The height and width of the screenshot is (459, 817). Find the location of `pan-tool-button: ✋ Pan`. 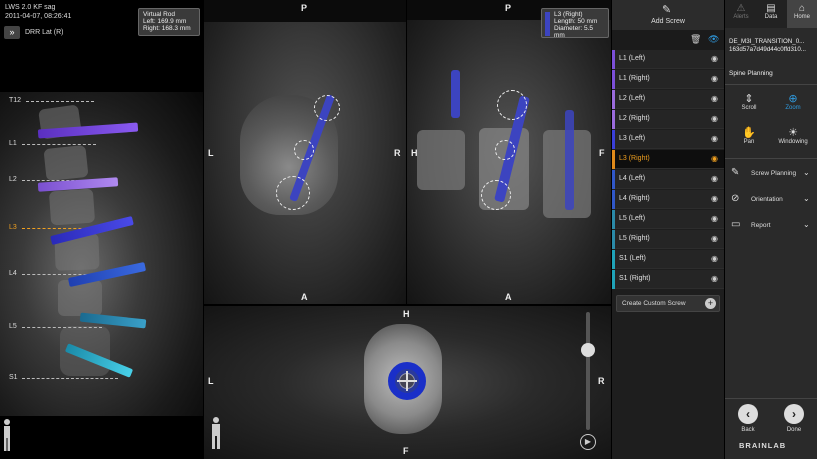

pan-tool-button: ✋ Pan is located at coordinates (749, 135).